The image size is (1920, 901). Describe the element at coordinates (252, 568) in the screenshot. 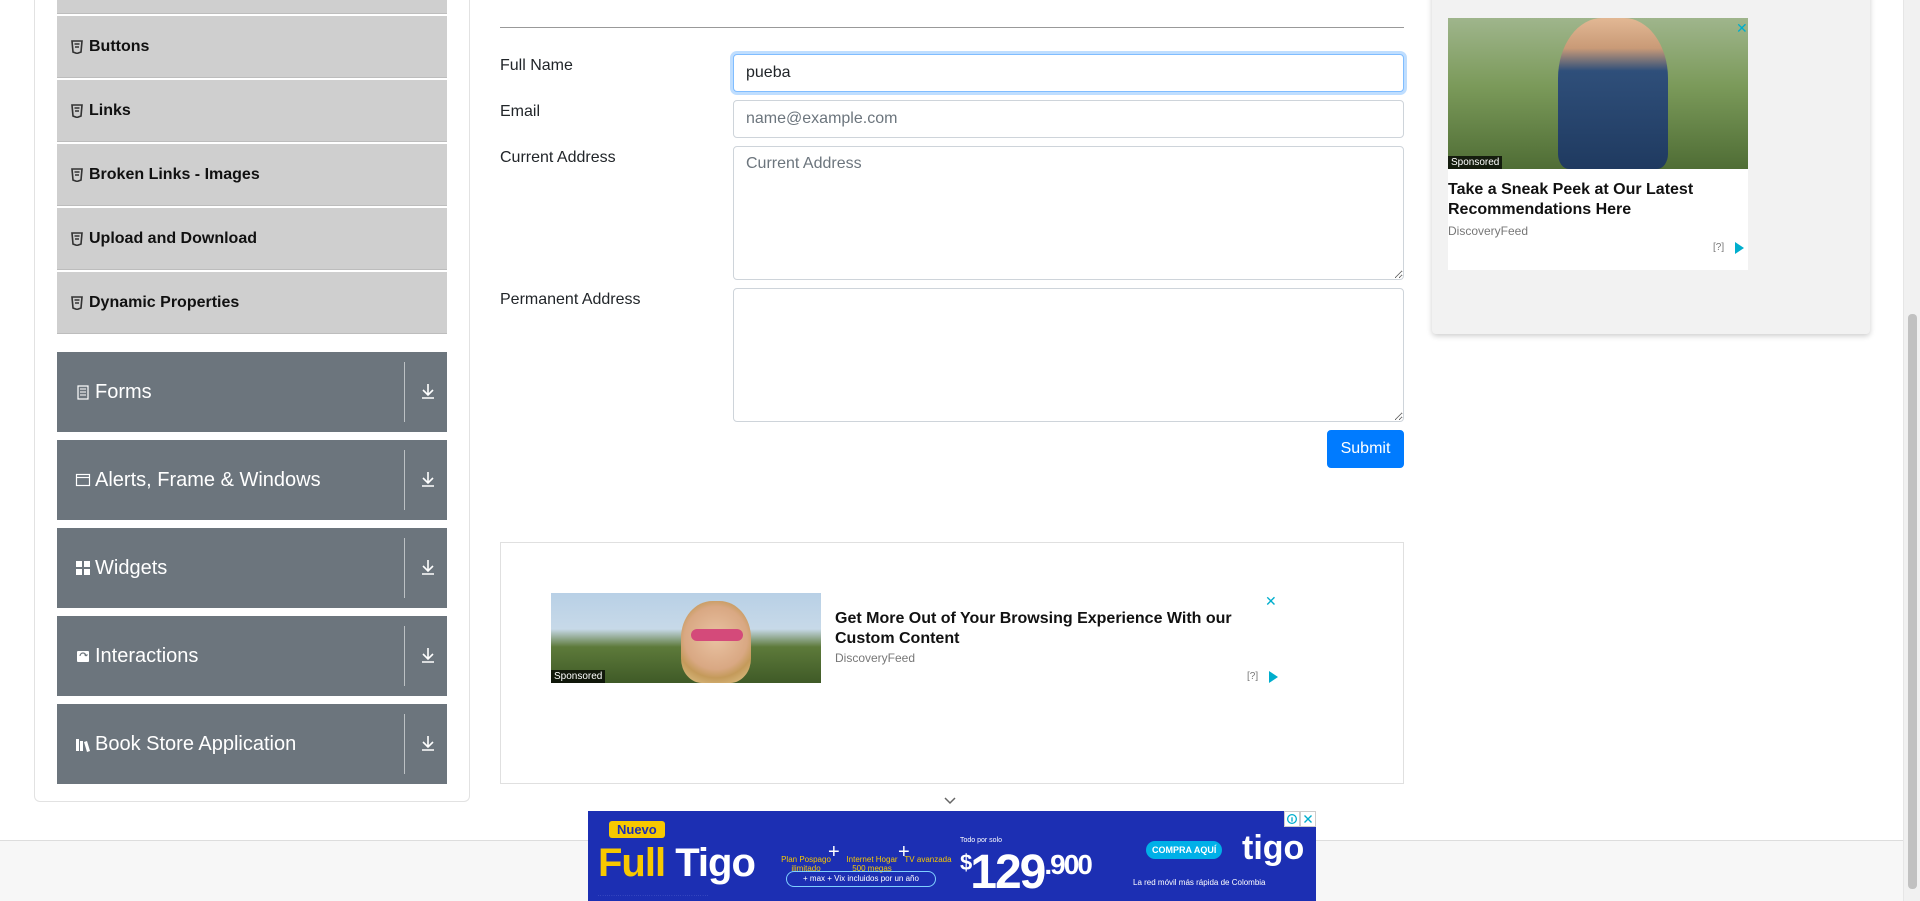

I see `group-header-widgets: Widgets` at that location.